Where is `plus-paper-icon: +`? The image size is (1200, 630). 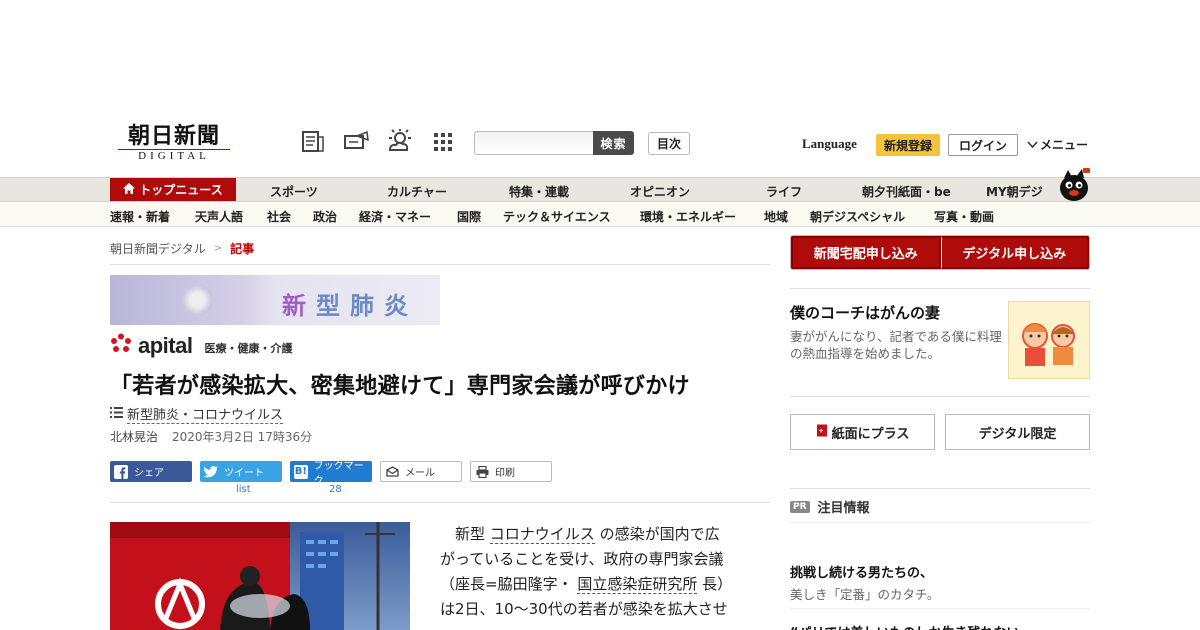 plus-paper-icon: + is located at coordinates (822, 432).